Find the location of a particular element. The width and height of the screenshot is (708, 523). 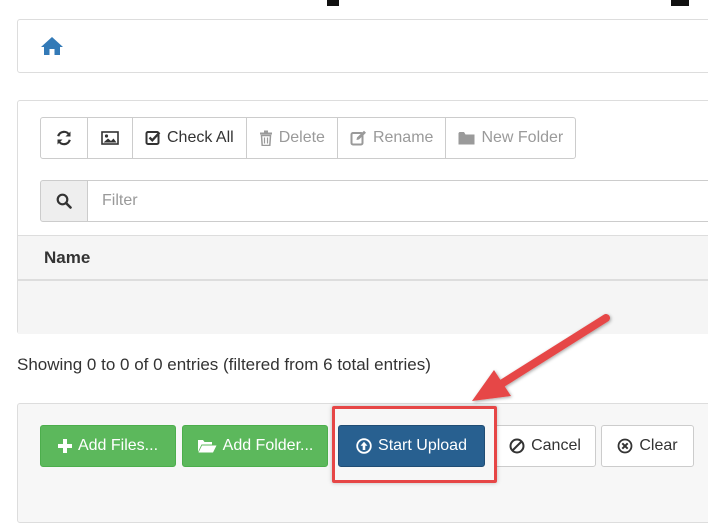

refresh-icon is located at coordinates (64, 138).